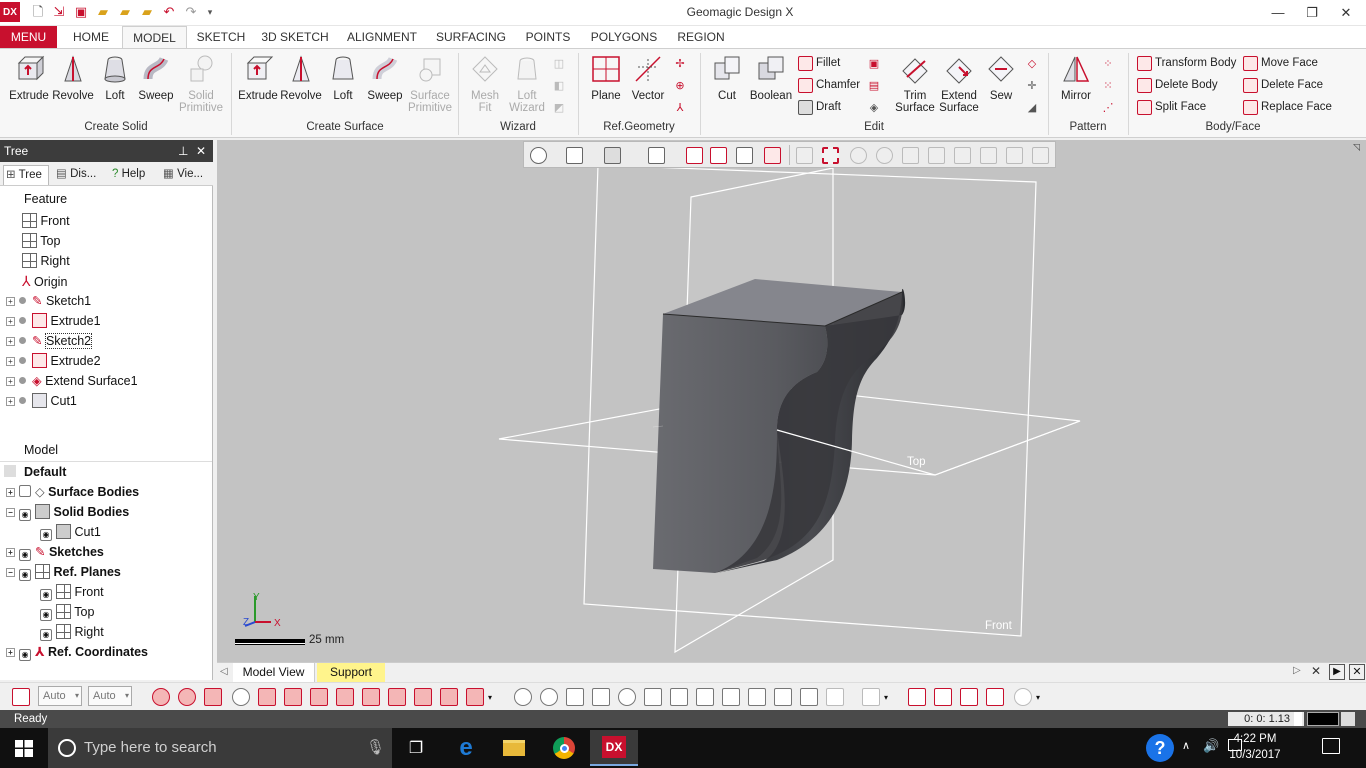  Describe the element at coordinates (830, 155) in the screenshot. I see `rectangle-select-icon` at that location.